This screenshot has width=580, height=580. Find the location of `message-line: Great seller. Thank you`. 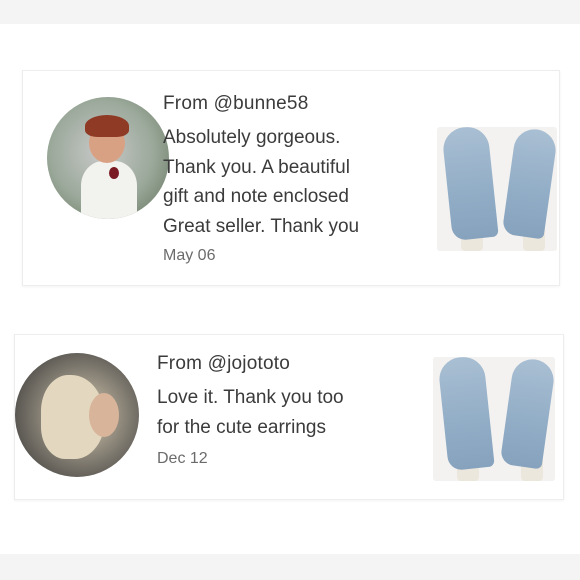

message-line: Great seller. Thank you is located at coordinates (261, 226).